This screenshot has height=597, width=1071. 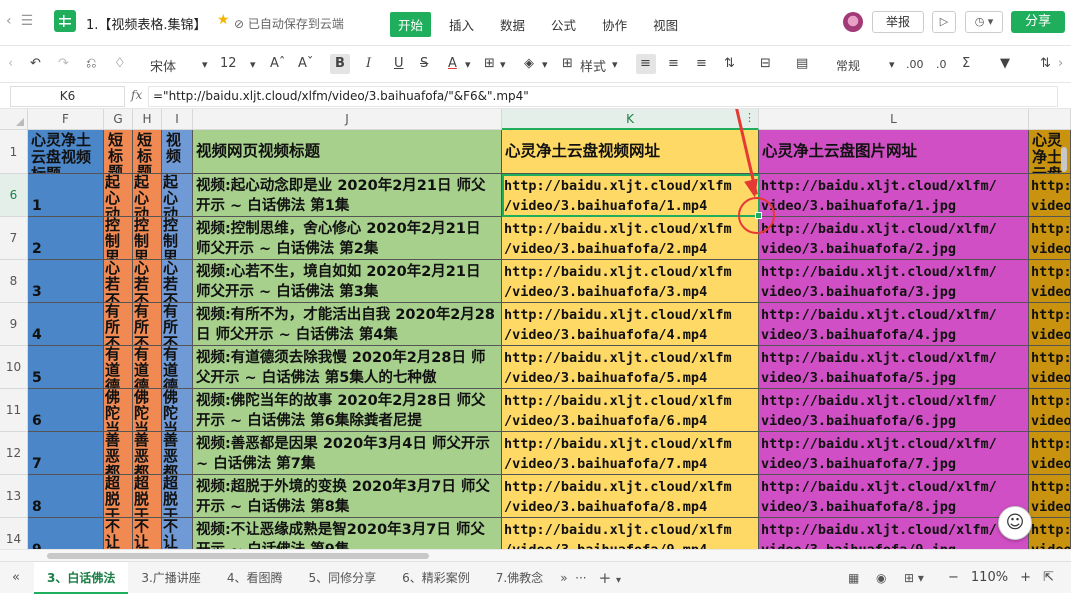 What do you see at coordinates (512, 24) in the screenshot?
I see `menu-data: 数据` at bounding box center [512, 24].